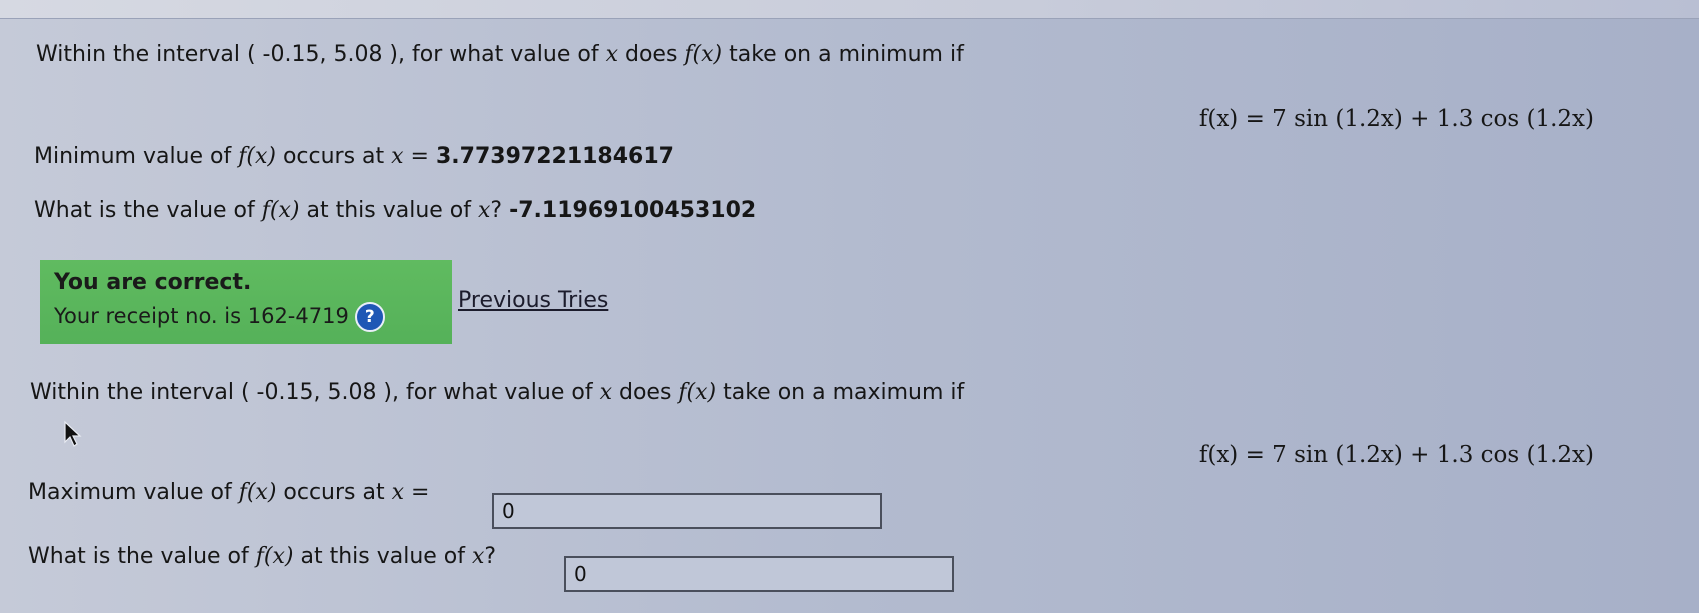  I want to click on q1-value-label-c: ?, so click(496, 210).